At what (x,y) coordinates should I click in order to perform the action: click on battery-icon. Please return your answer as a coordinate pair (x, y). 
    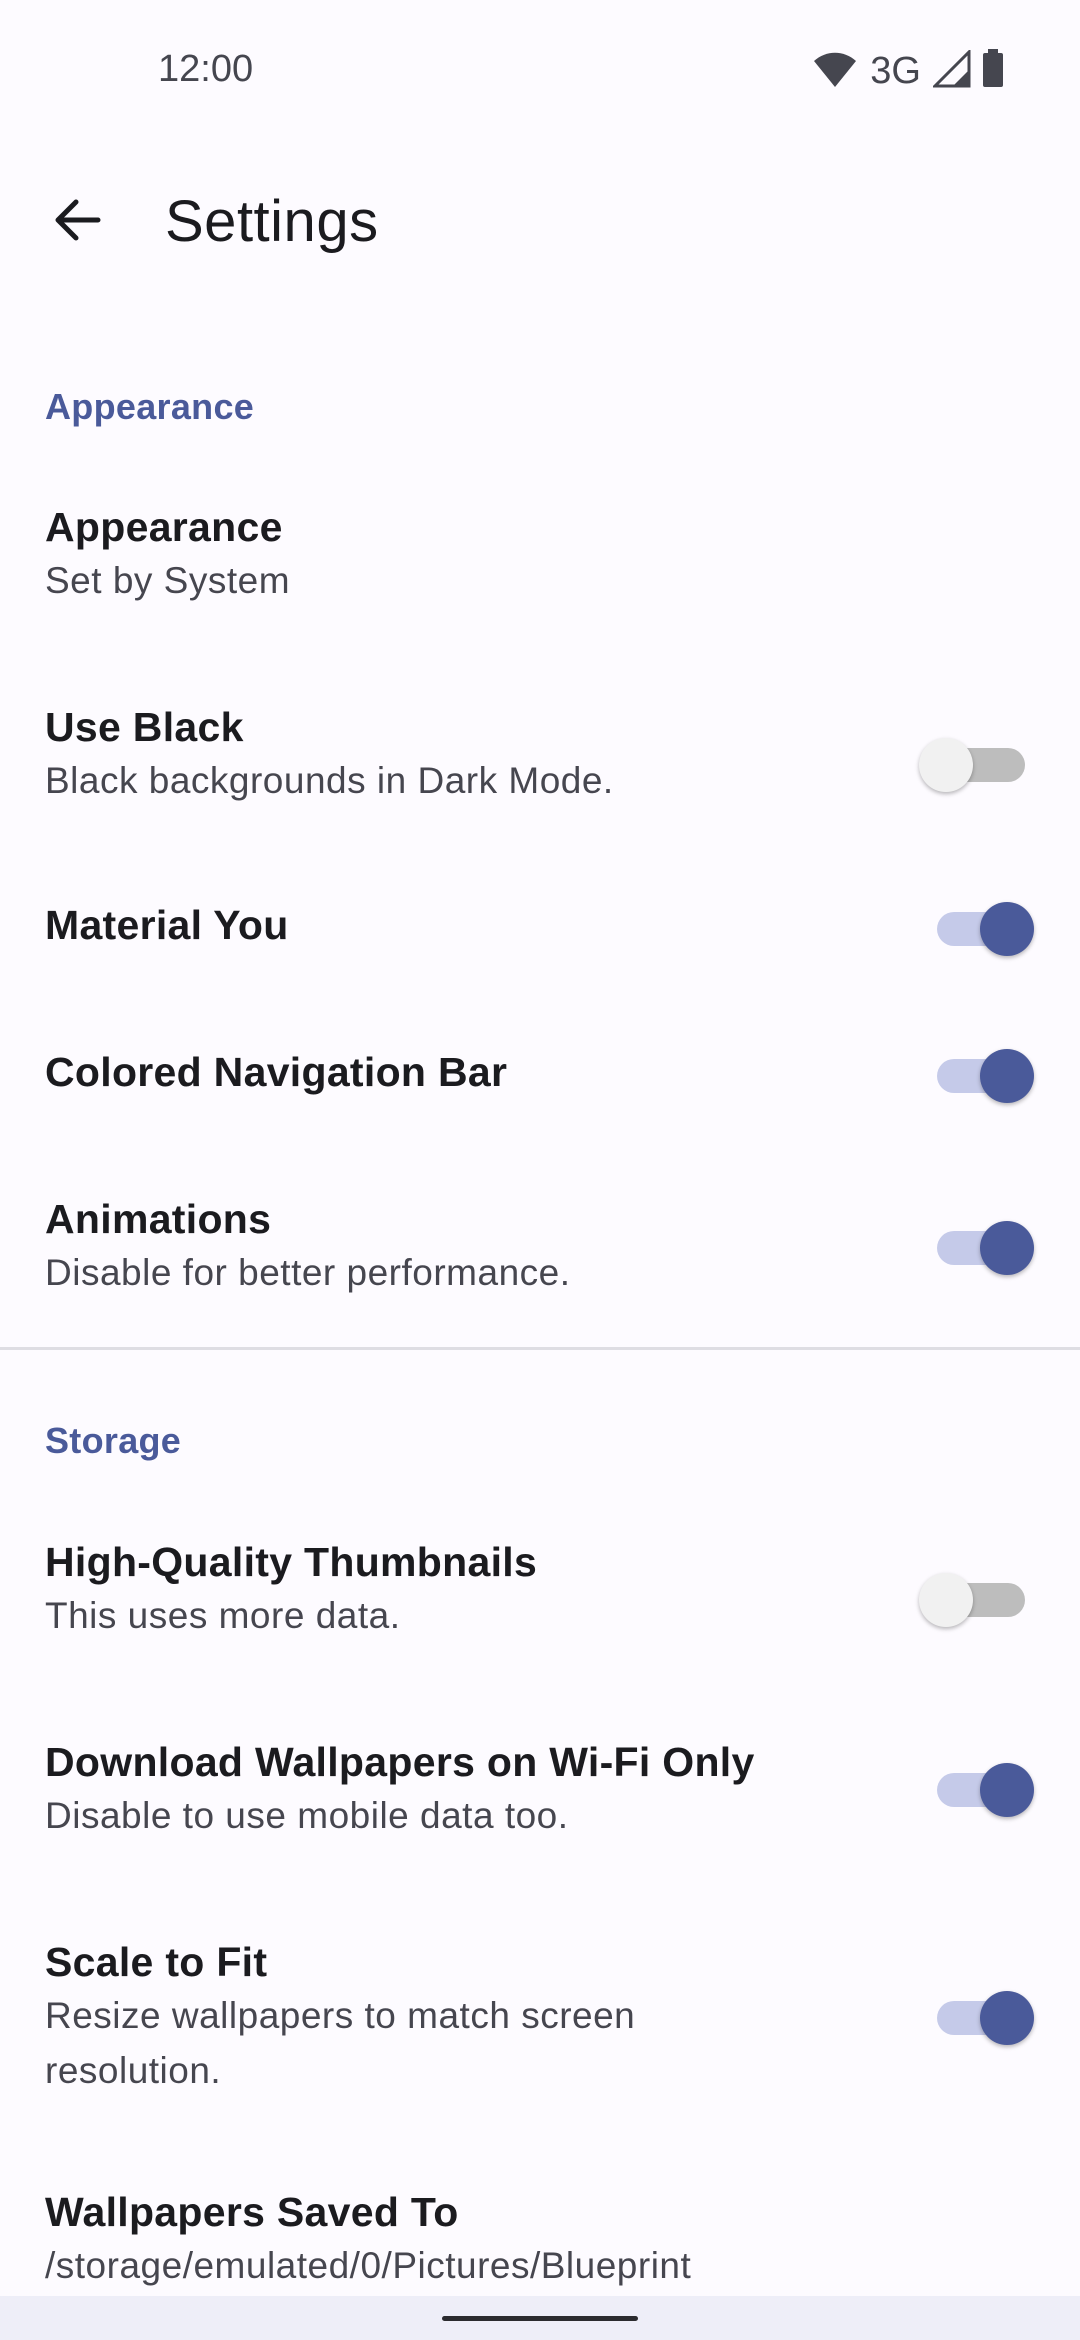
    Looking at the image, I should click on (993, 71).